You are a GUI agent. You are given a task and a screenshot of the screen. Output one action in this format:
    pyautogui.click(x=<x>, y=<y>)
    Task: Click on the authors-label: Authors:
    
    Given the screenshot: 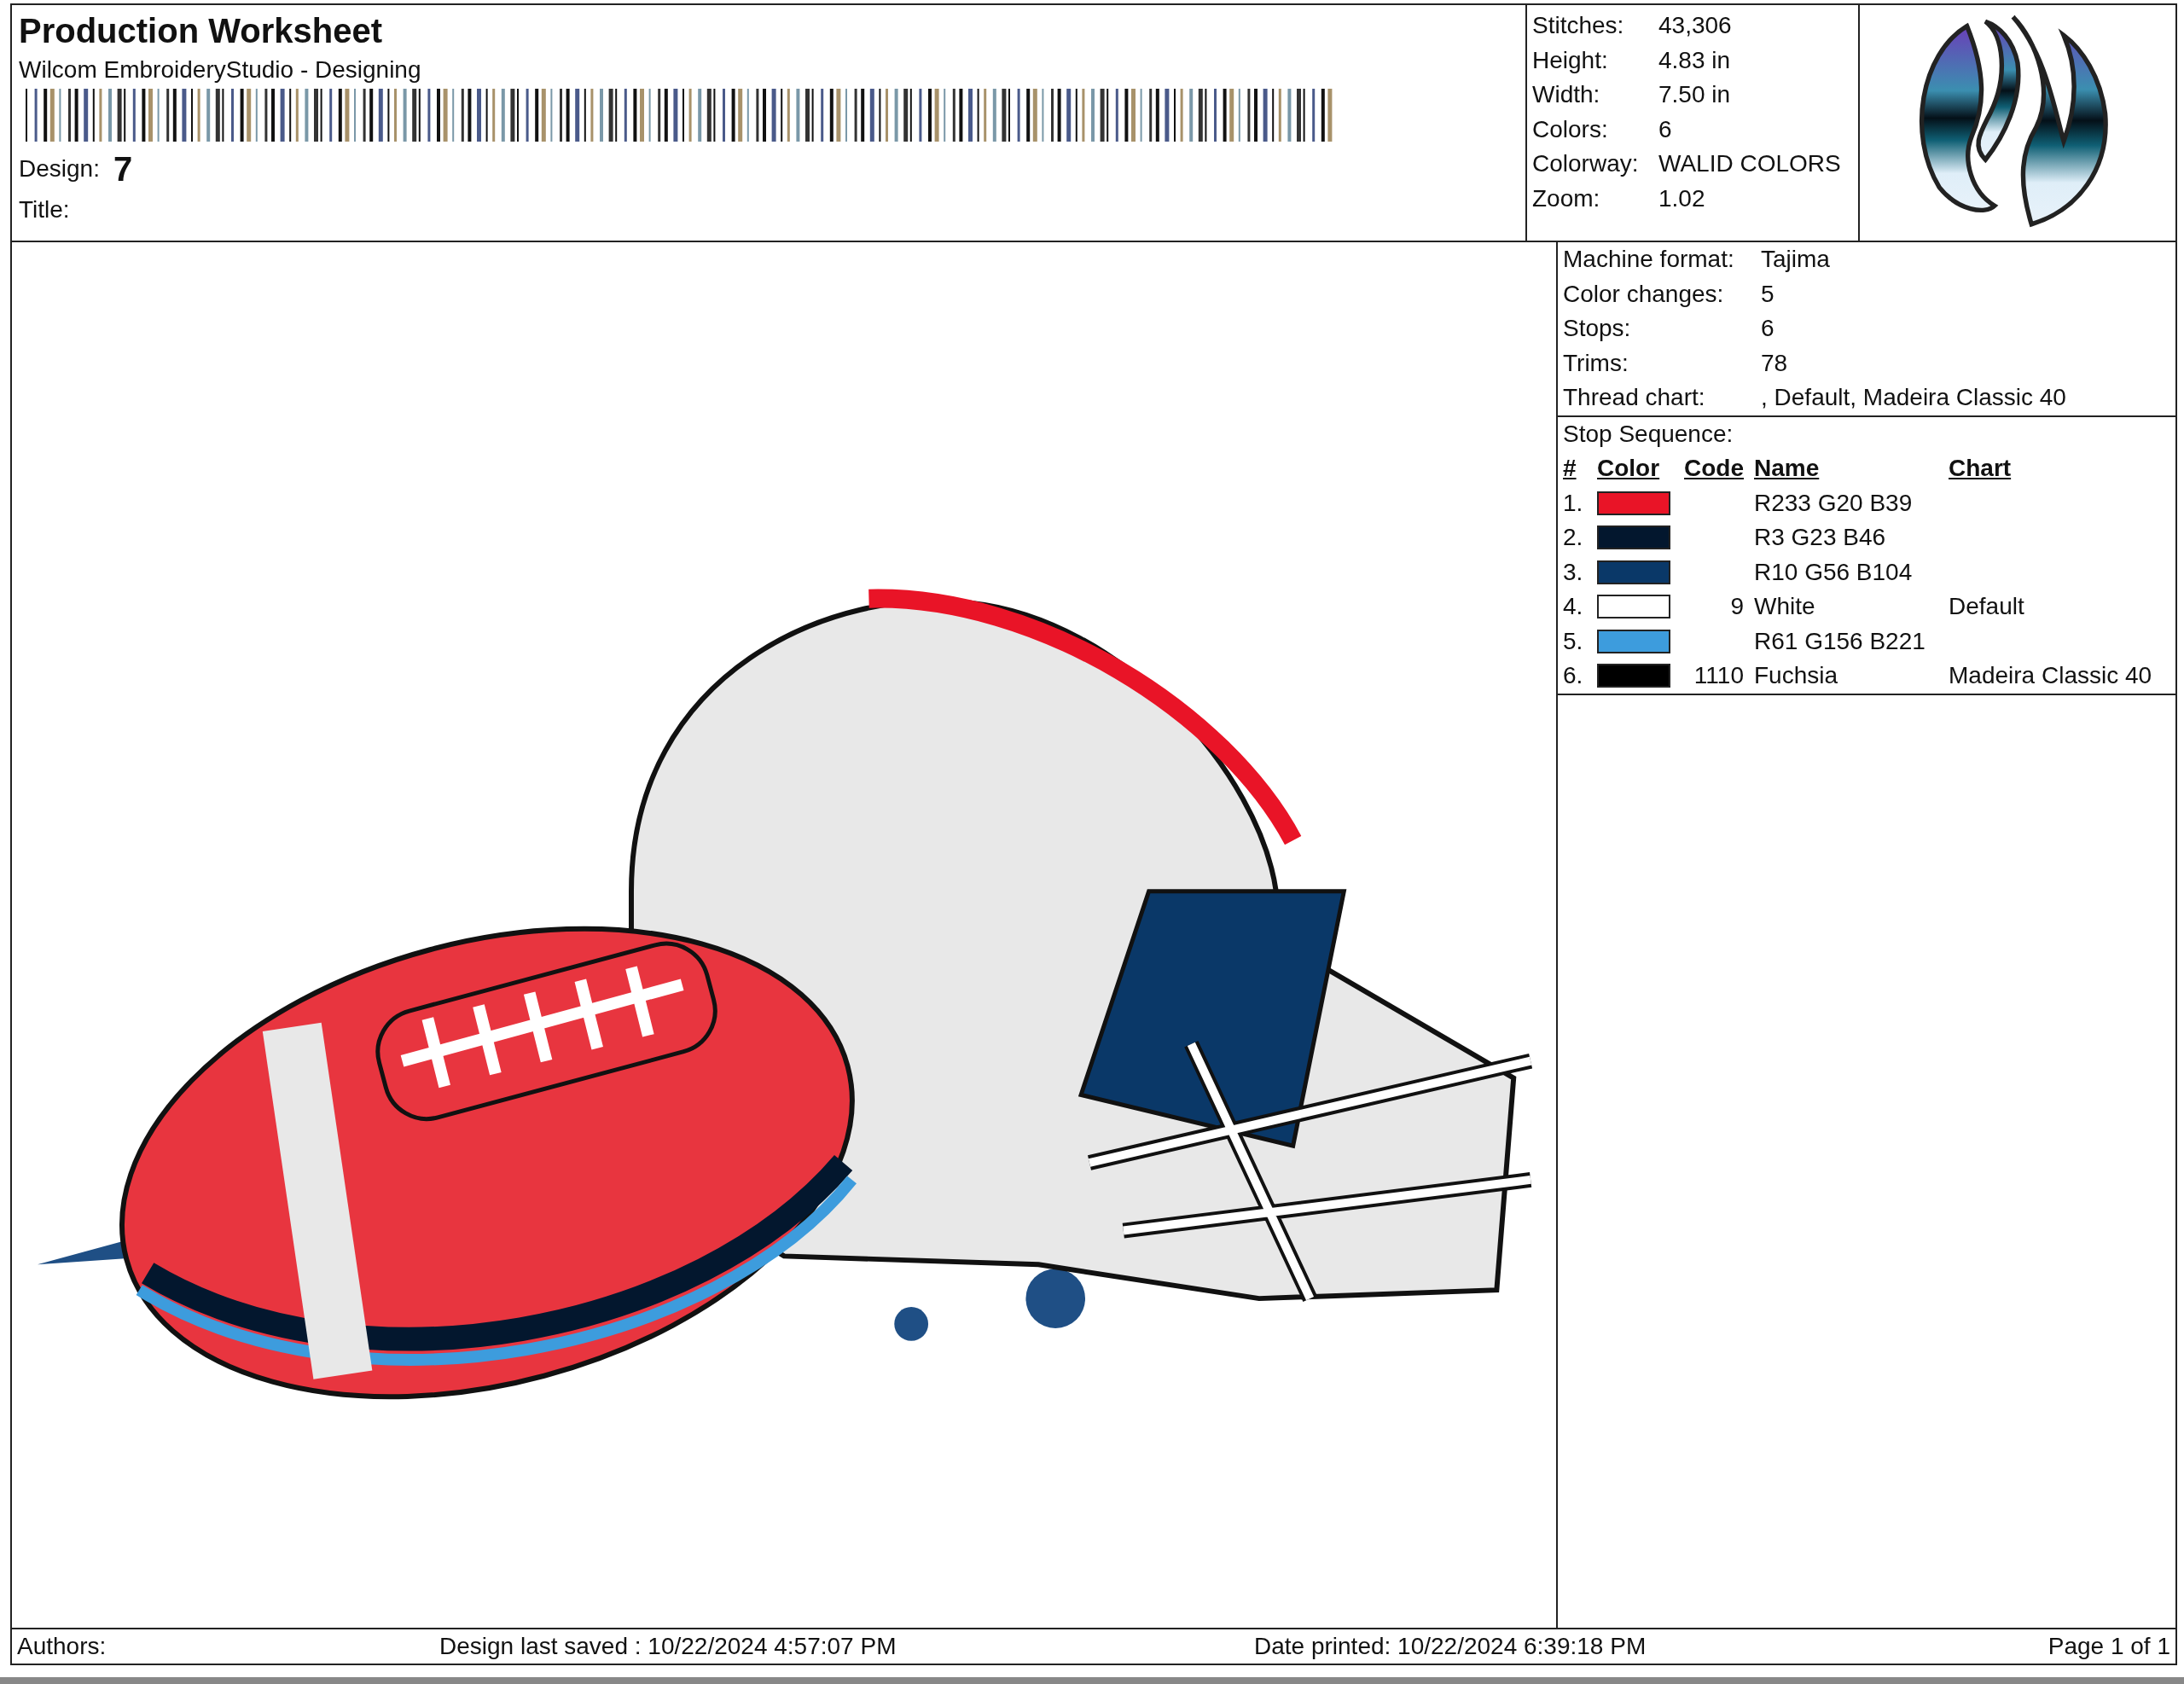 What is the action you would take?
    pyautogui.click(x=62, y=1647)
    